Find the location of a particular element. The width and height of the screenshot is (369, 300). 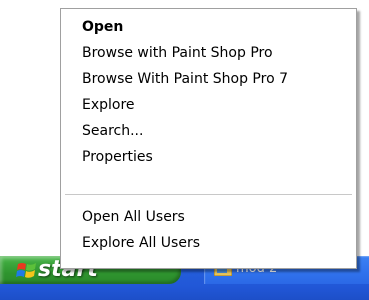

menu-item-open-all-users: Open All Users is located at coordinates (133, 217).